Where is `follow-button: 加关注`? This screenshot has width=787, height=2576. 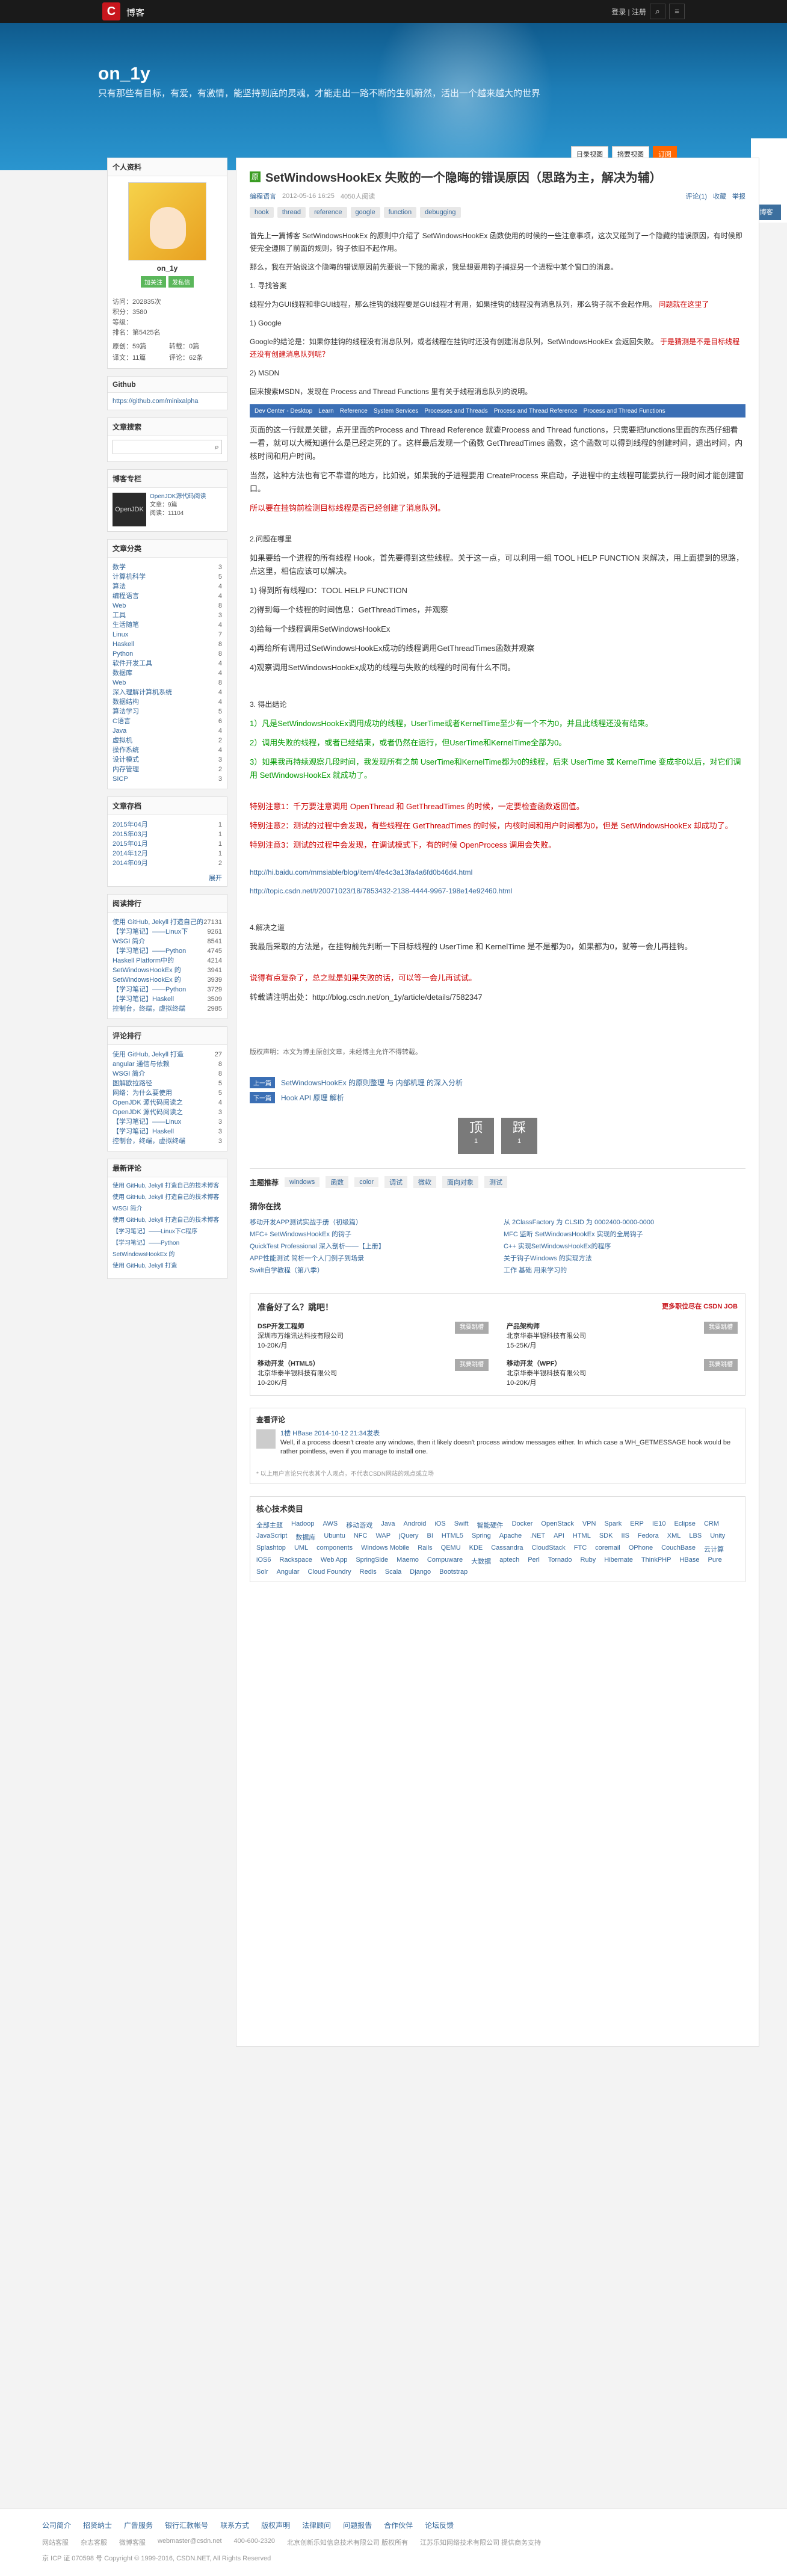 follow-button: 加关注 is located at coordinates (153, 282).